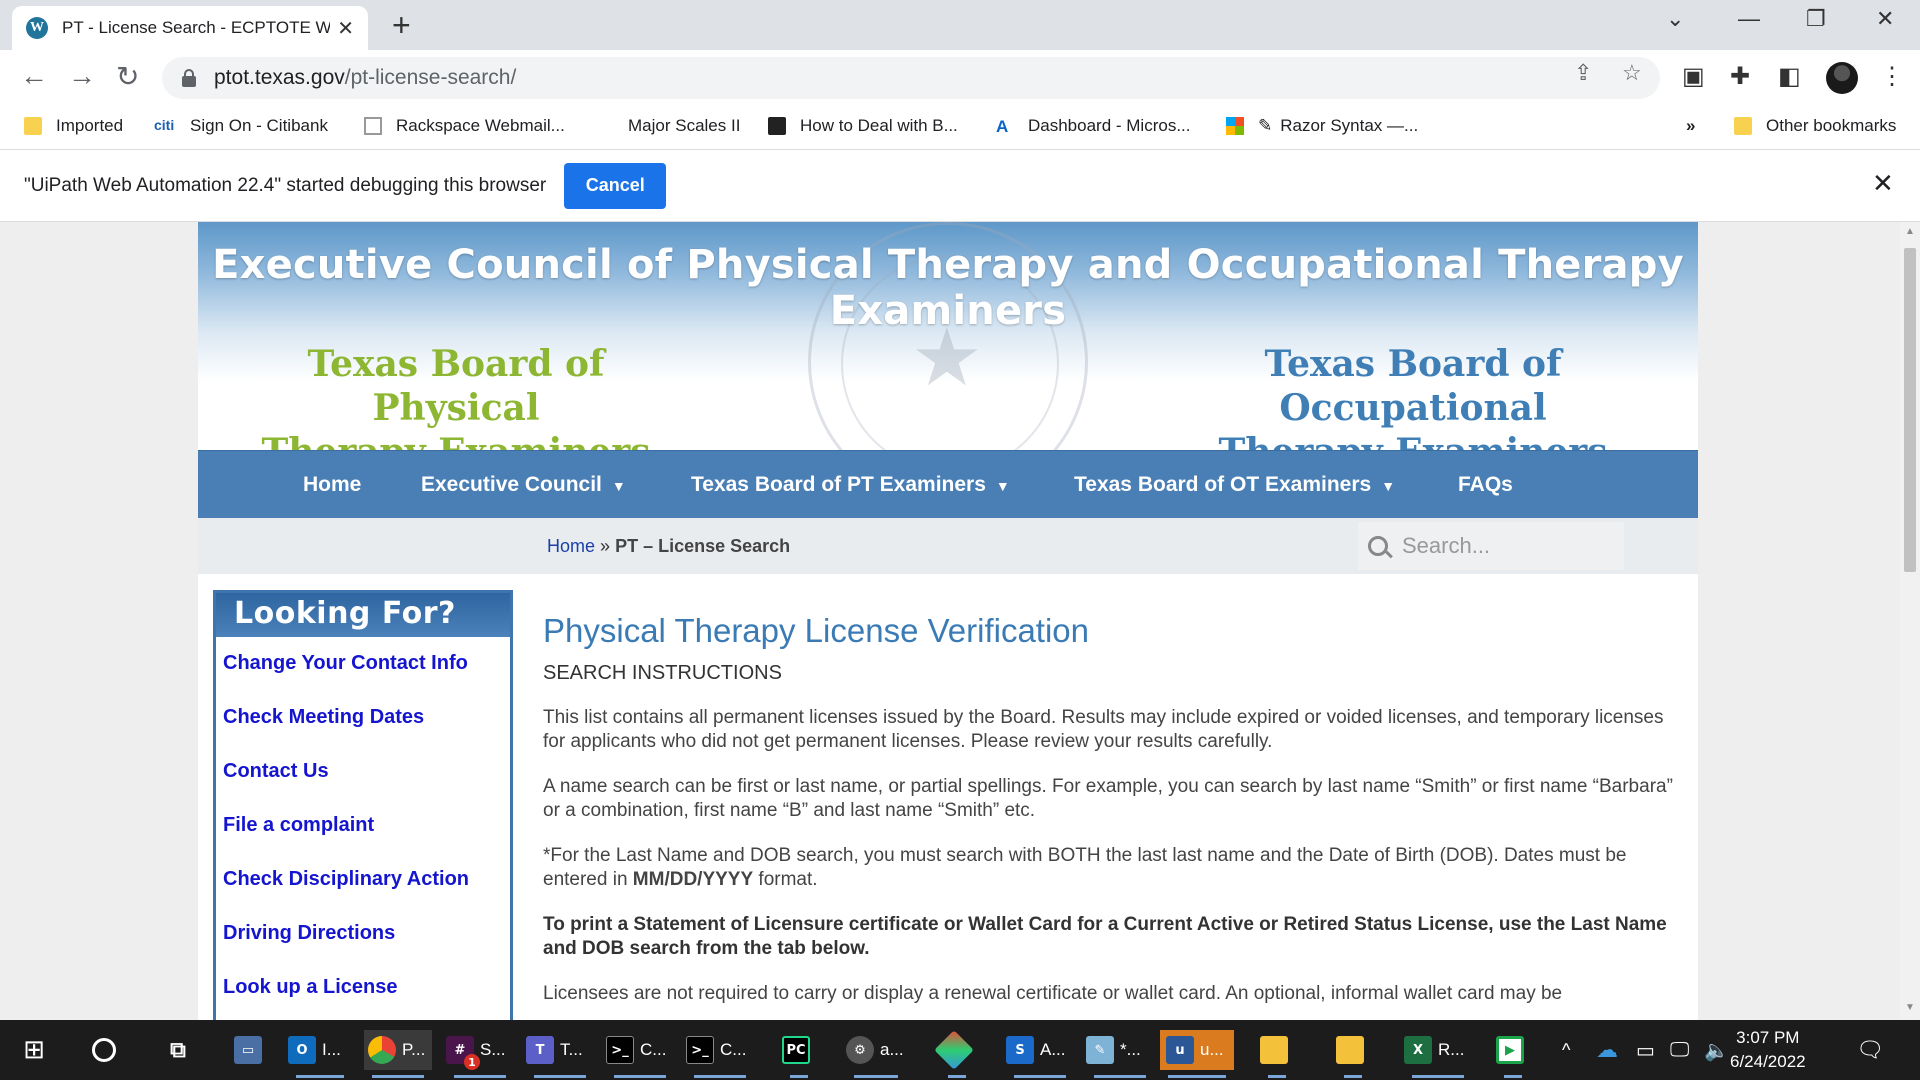  Describe the element at coordinates (366, 678) in the screenshot. I see `sidebar-link-change-contact-info: Change Your Contact Info` at that location.